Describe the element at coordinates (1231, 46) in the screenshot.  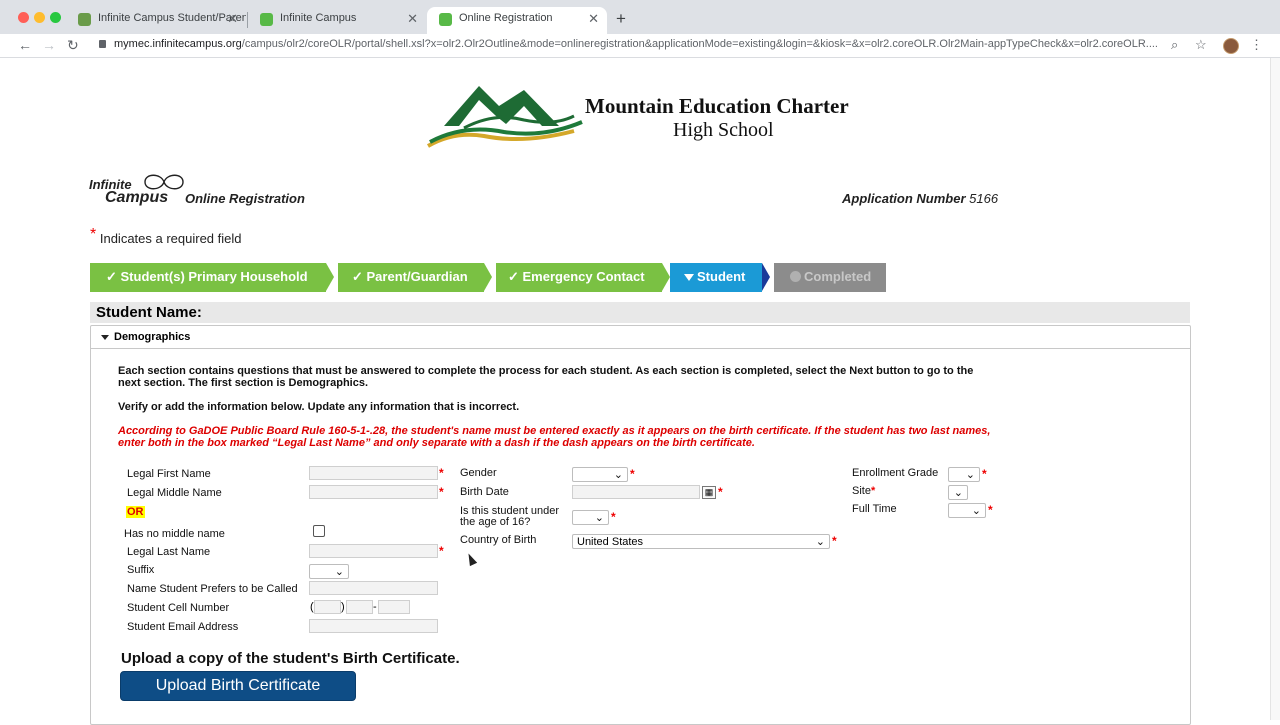
I see `profile-avatar` at that location.